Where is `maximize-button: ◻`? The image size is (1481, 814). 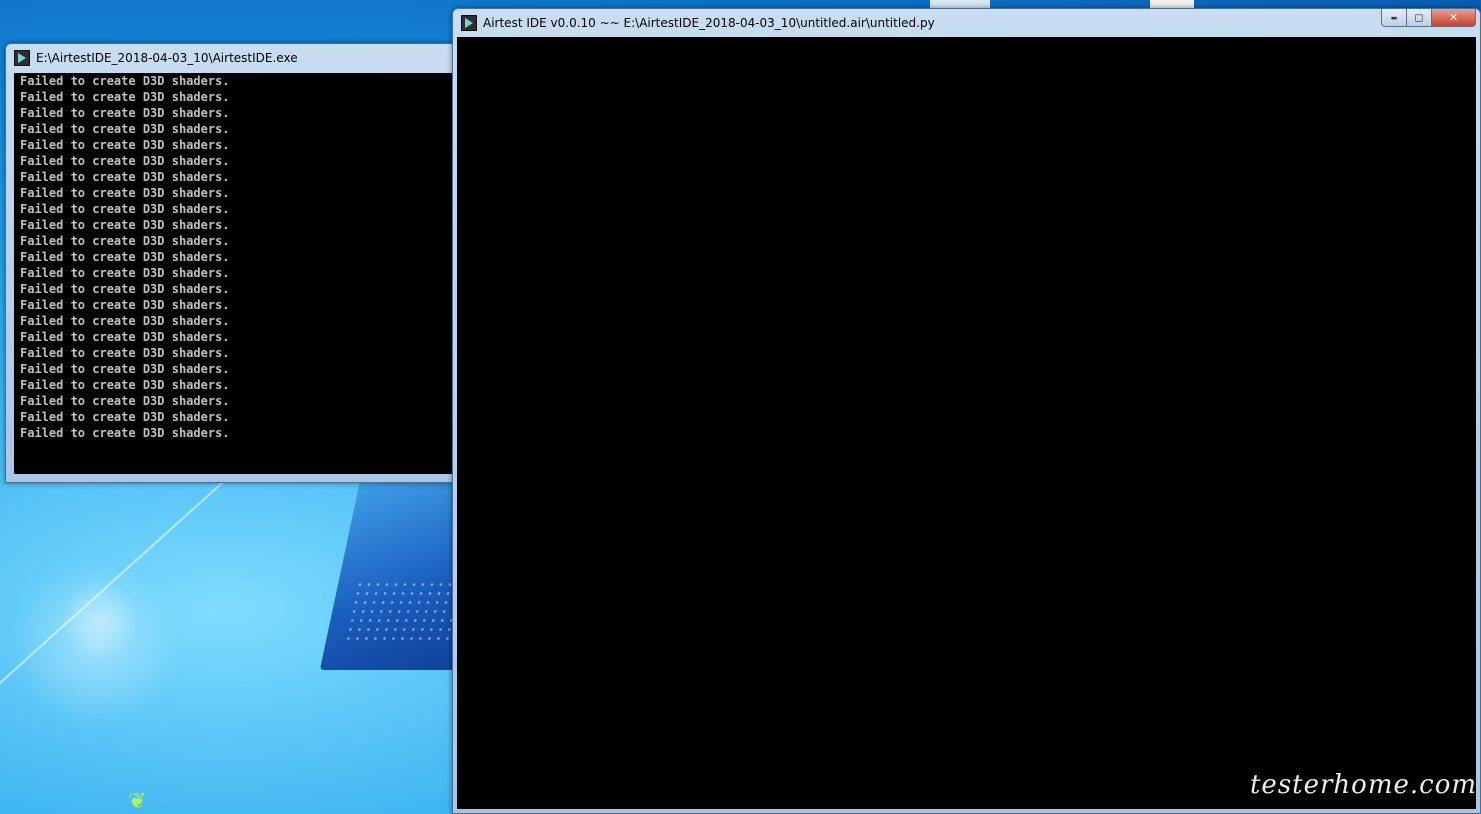 maximize-button: ◻ is located at coordinates (1419, 18).